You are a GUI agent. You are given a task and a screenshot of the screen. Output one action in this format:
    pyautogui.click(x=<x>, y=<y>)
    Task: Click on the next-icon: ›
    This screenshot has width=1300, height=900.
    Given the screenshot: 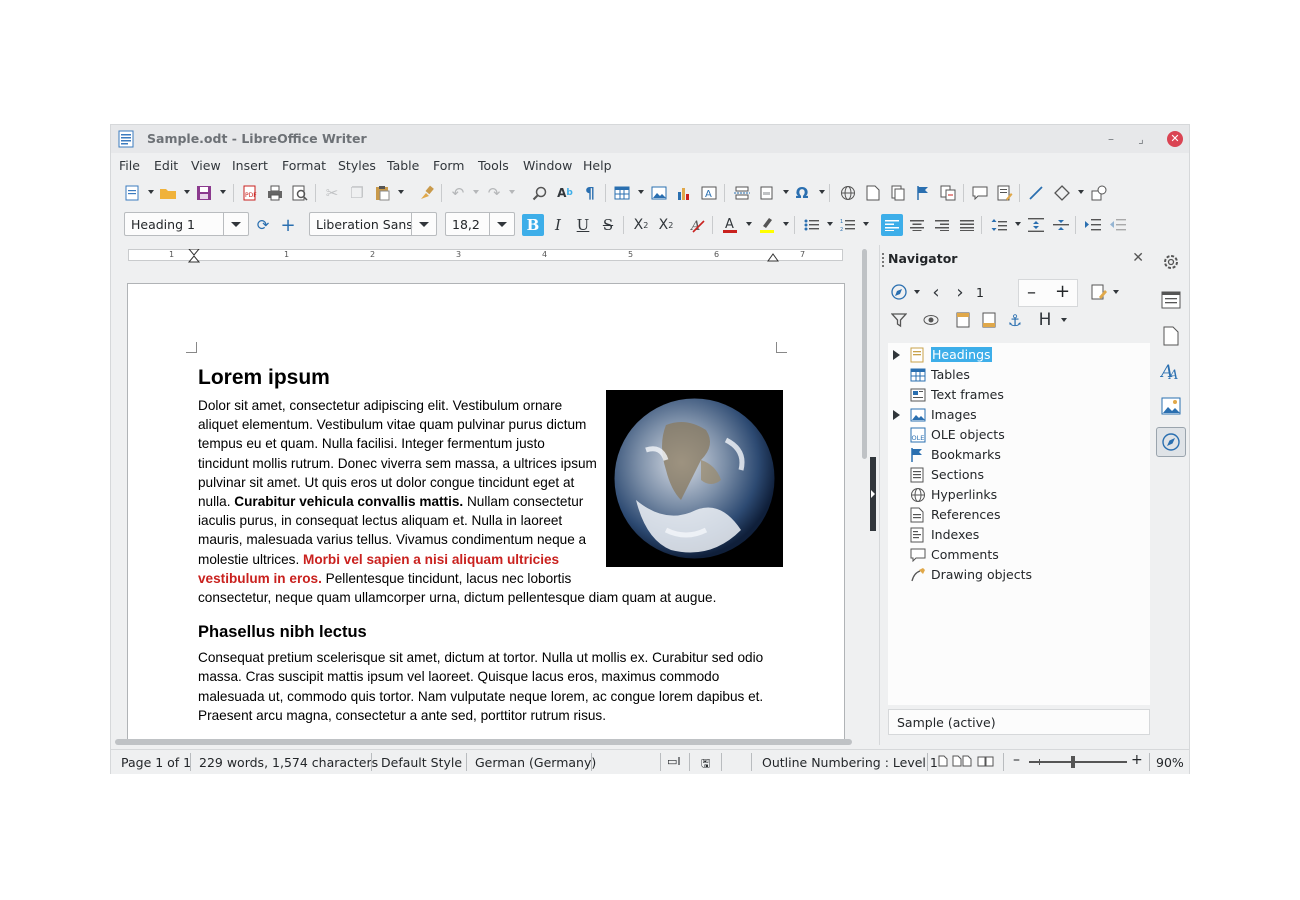 What is the action you would take?
    pyautogui.click(x=960, y=292)
    